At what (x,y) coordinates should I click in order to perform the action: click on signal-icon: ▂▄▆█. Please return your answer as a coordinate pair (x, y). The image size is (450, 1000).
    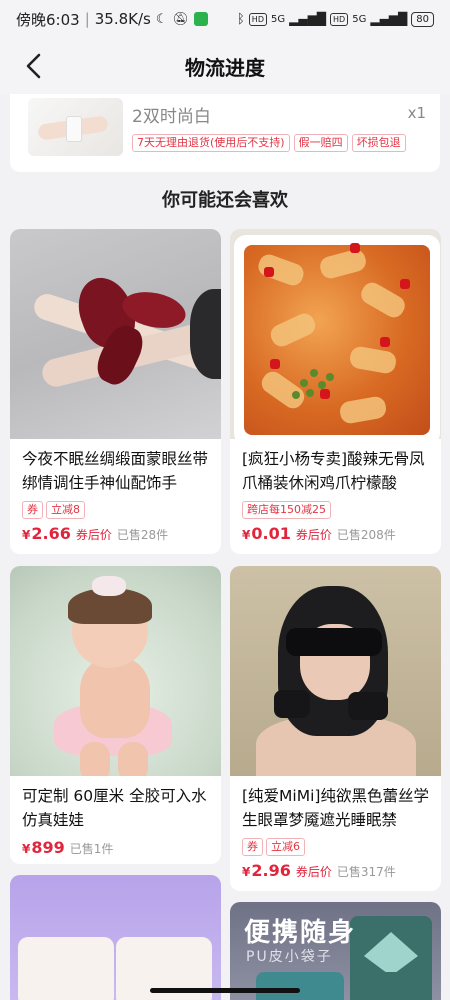
    Looking at the image, I should click on (308, 19).